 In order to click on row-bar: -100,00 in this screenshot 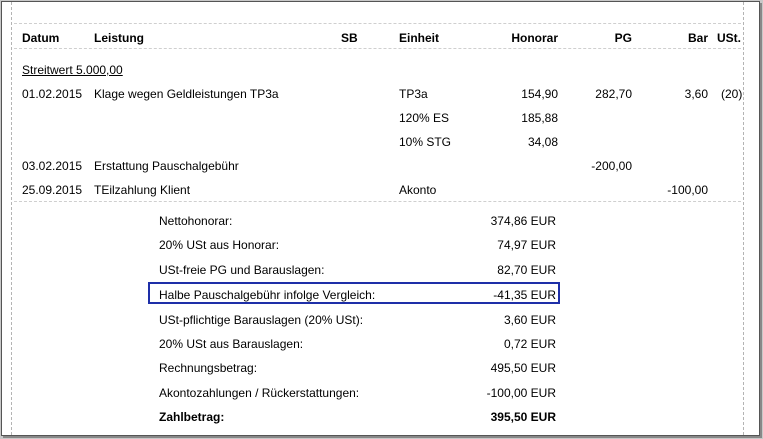, I will do `click(687, 190)`.